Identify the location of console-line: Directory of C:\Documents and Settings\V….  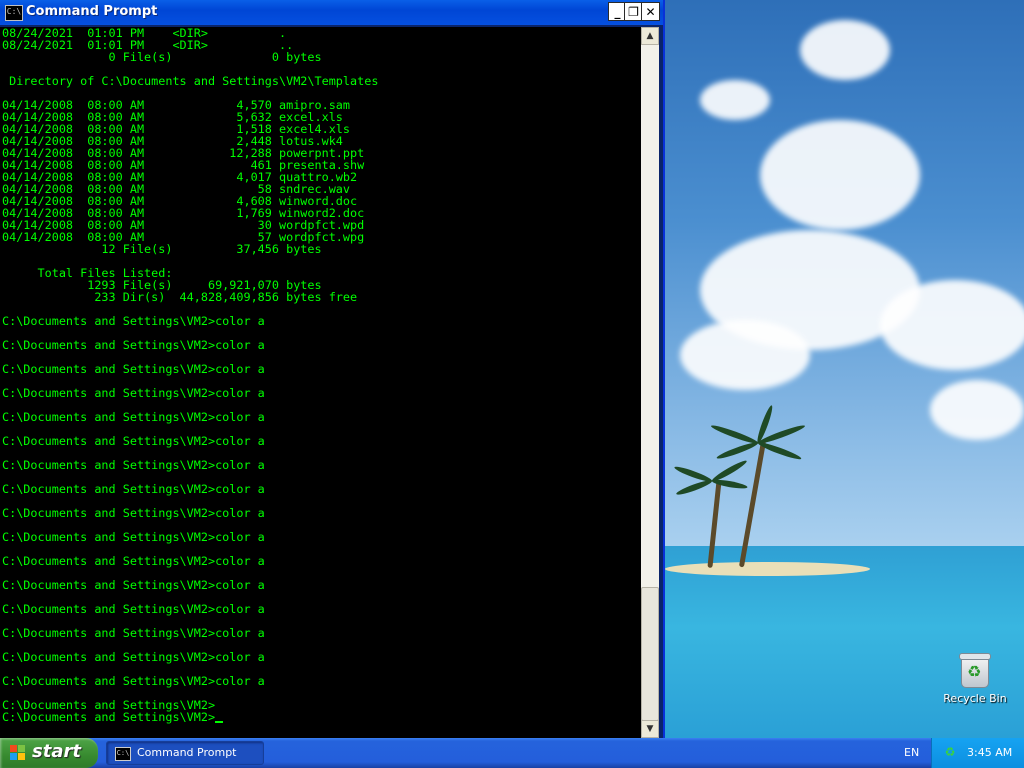
(190, 81).